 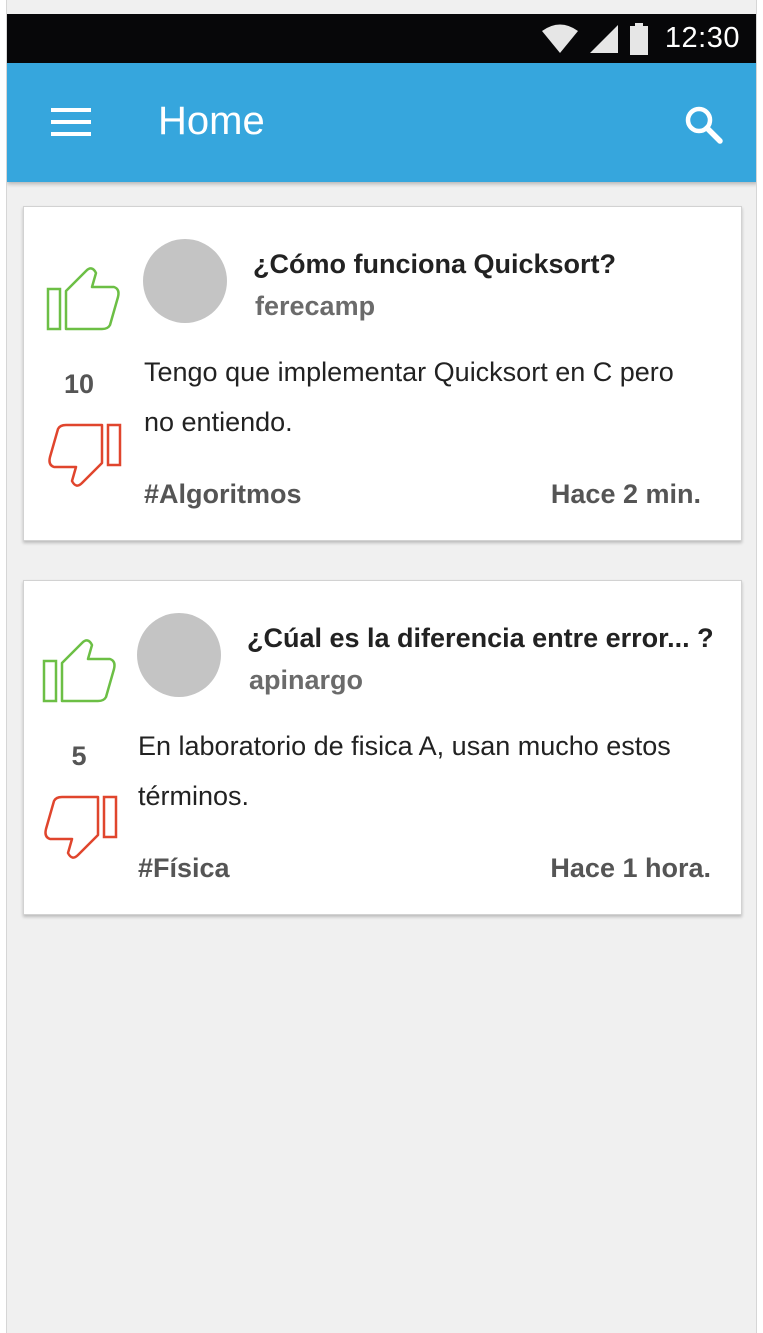 What do you see at coordinates (79, 756) in the screenshot?
I see `vote-score: 5` at bounding box center [79, 756].